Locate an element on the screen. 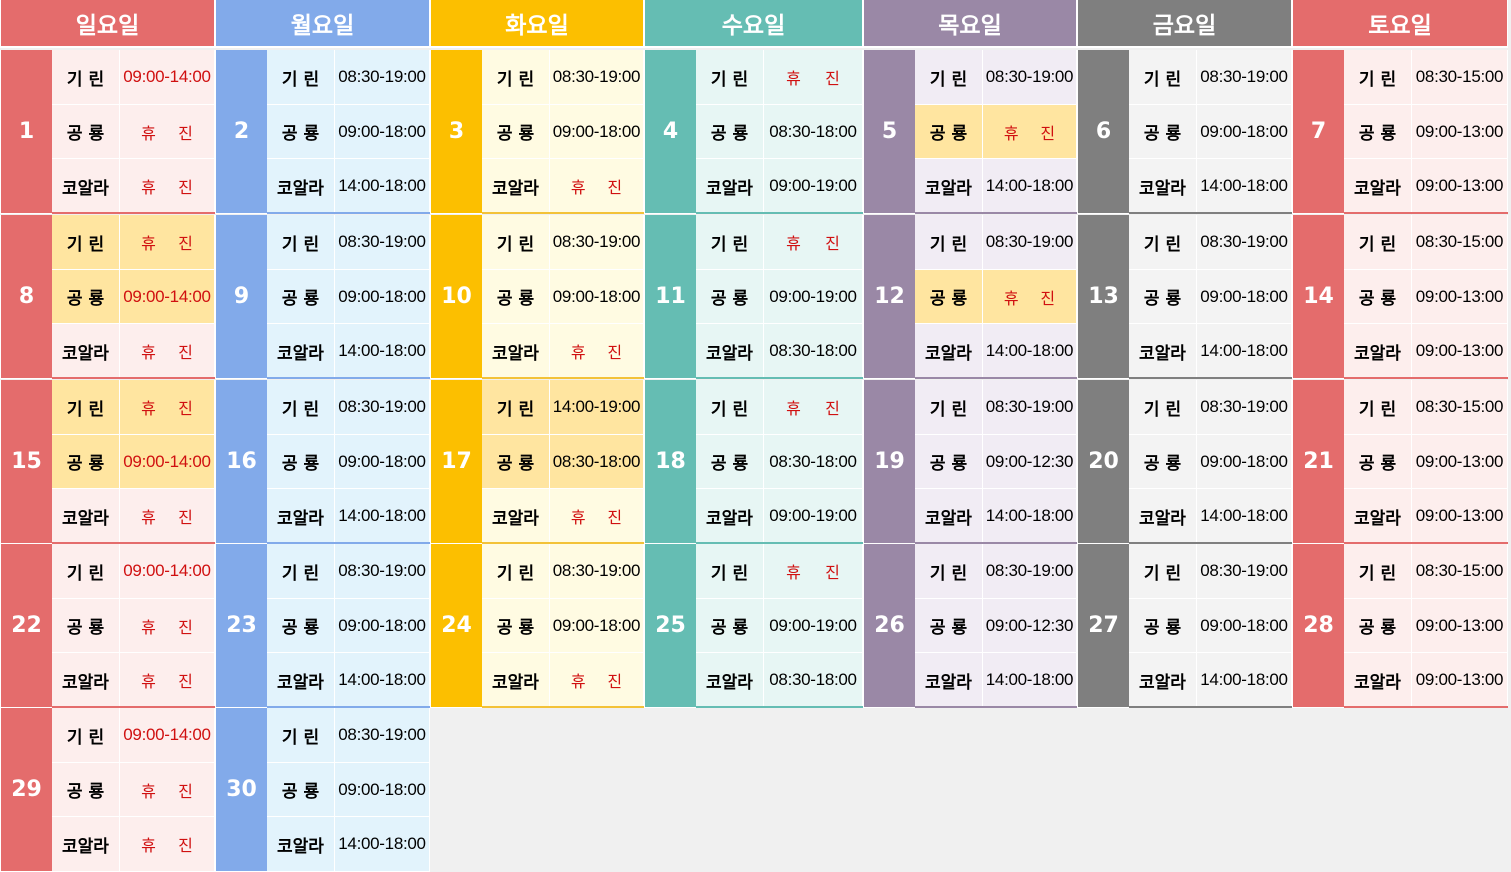  day-number: 3 is located at coordinates (456, 132).